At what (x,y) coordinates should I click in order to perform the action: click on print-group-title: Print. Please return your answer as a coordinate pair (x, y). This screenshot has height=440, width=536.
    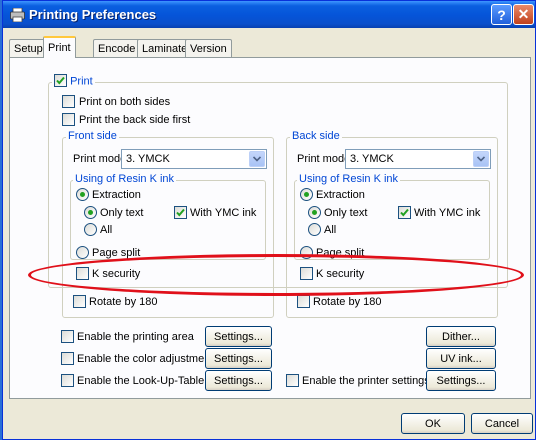
    Looking at the image, I should click on (73, 81).